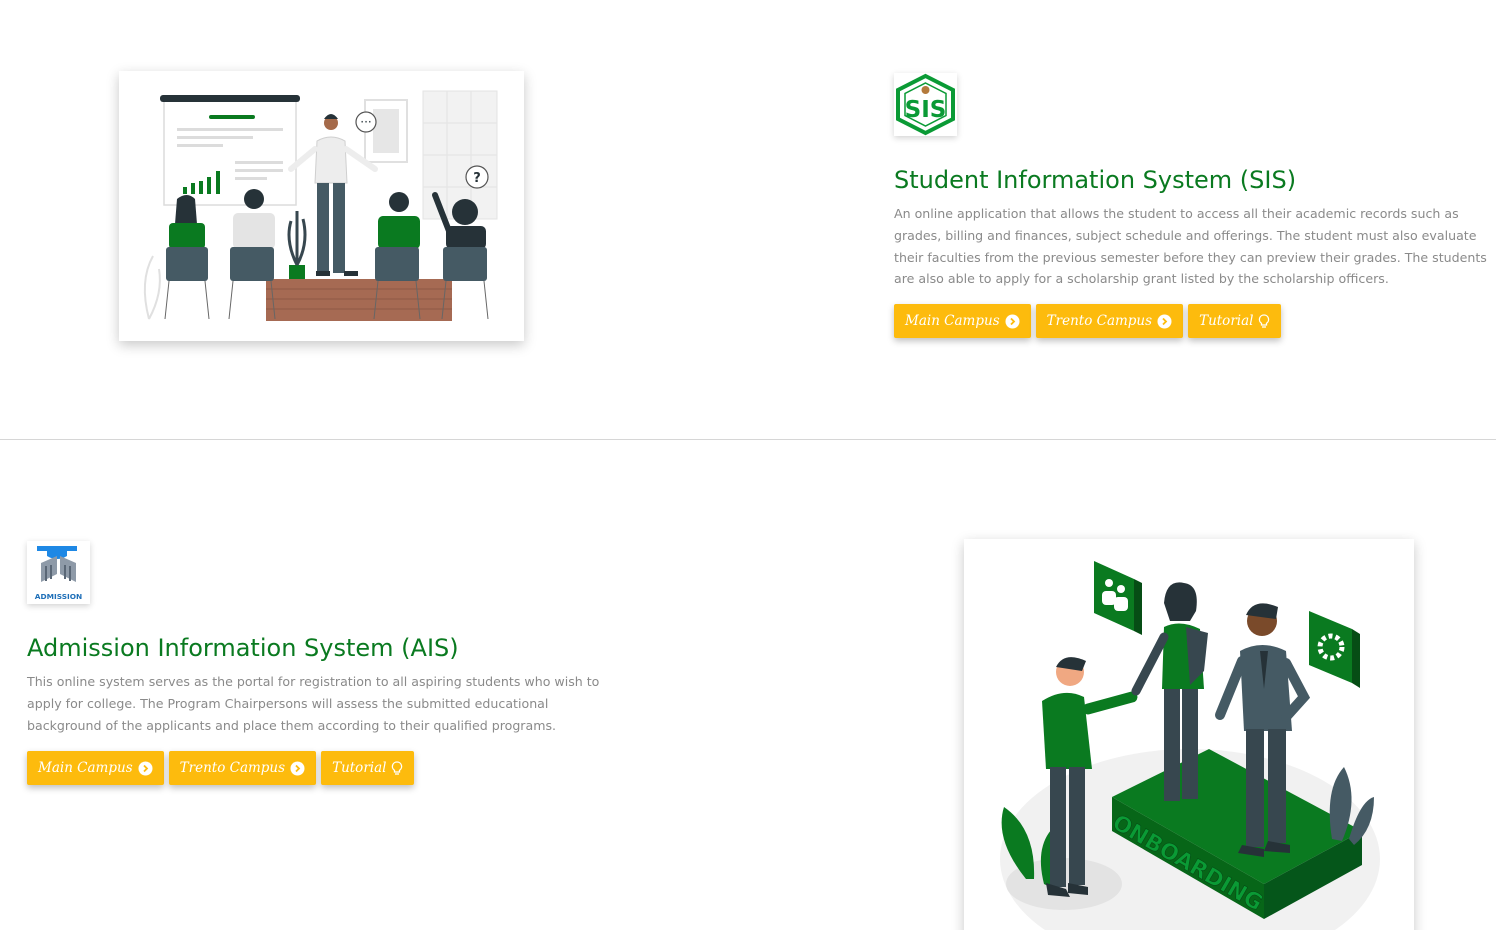 The width and height of the screenshot is (1496, 930). I want to click on ais-tutorial-button: Tutorial, so click(368, 768).